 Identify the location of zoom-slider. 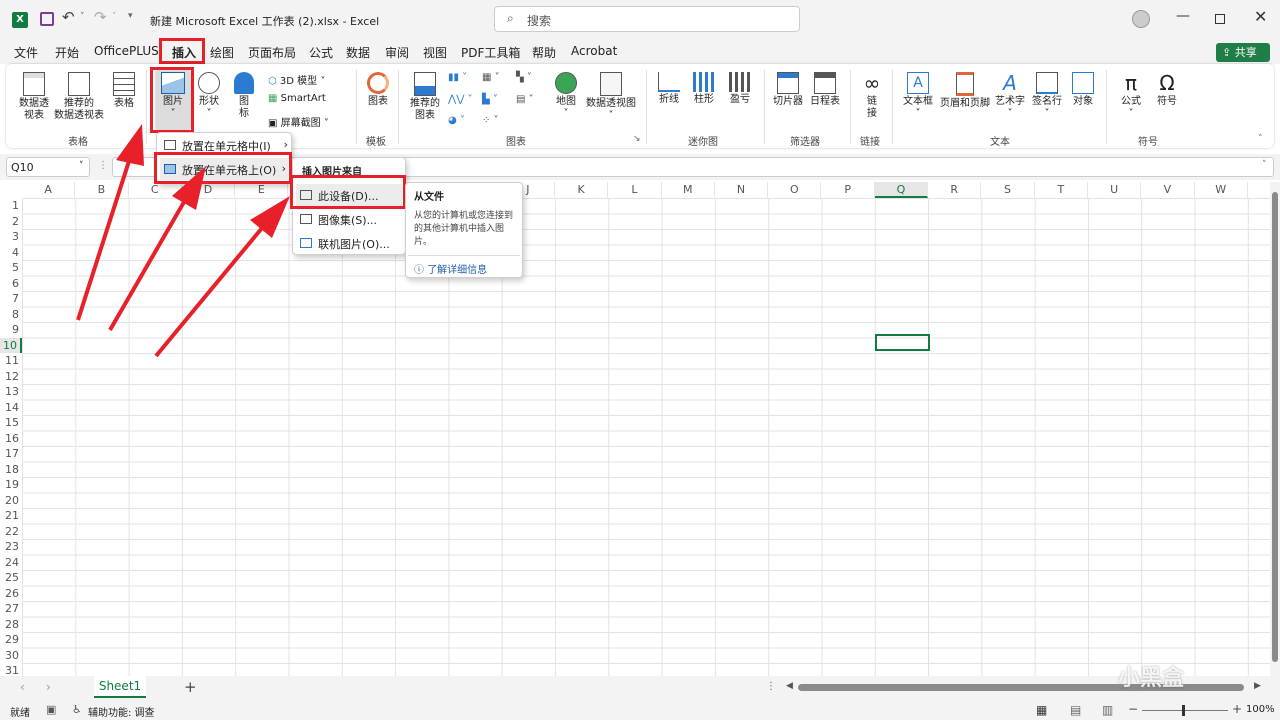
(1185, 710).